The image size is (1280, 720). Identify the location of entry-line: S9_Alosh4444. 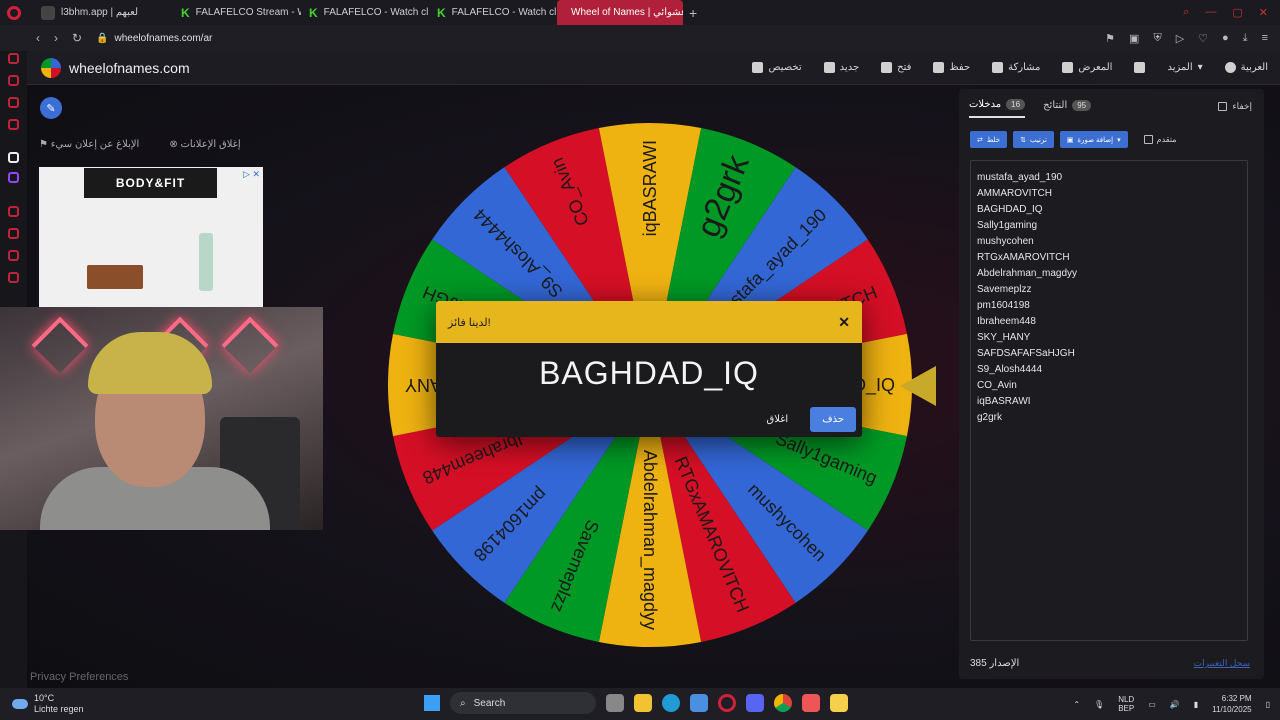
(1109, 370).